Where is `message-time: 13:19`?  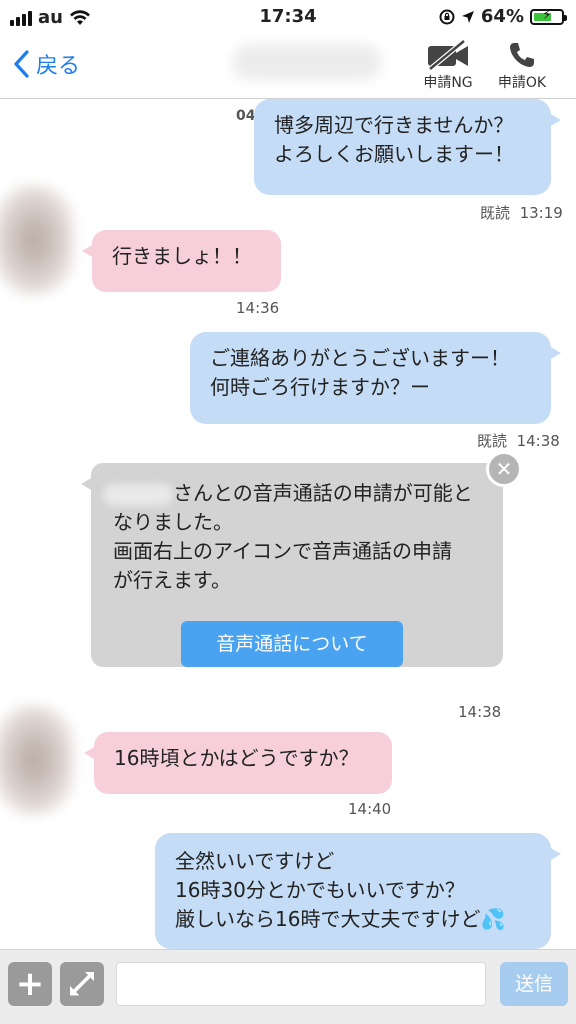
message-time: 13:19 is located at coordinates (541, 213).